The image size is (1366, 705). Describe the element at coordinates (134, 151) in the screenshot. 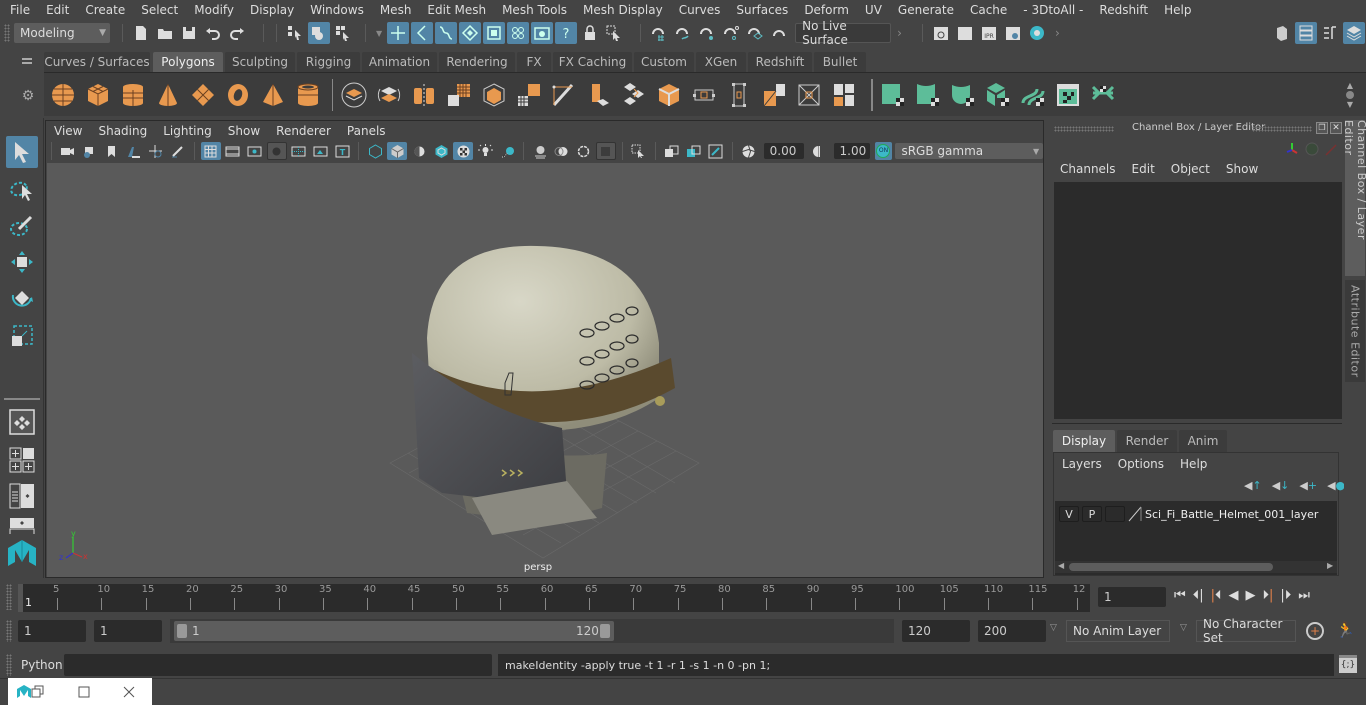

I see `image-plane-icon` at that location.